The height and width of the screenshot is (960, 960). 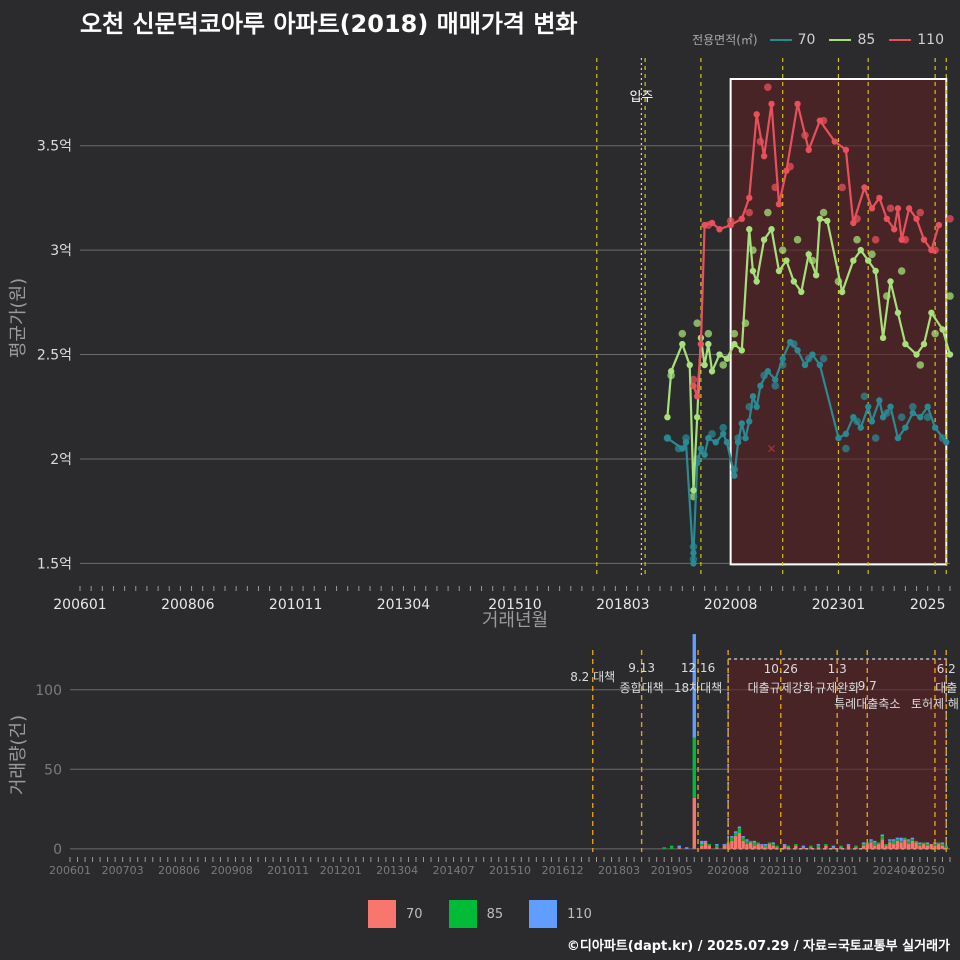 What do you see at coordinates (837, 688) in the screenshot?
I see `policy-name-label: 규제완화` at bounding box center [837, 688].